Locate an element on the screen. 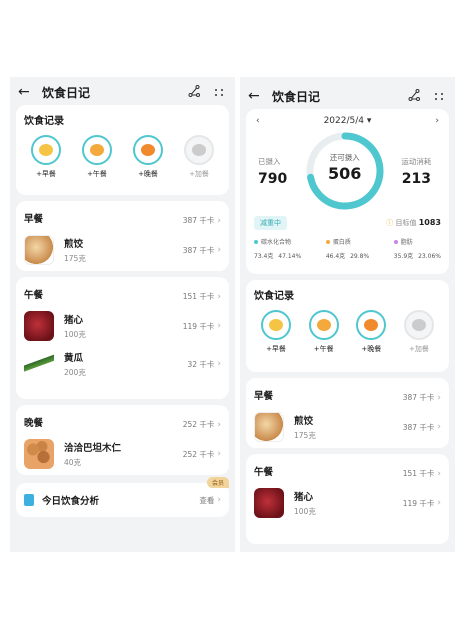 Image resolution: width=475 pixels, height=633 pixels. cucumber-thumbnail is located at coordinates (39, 364).